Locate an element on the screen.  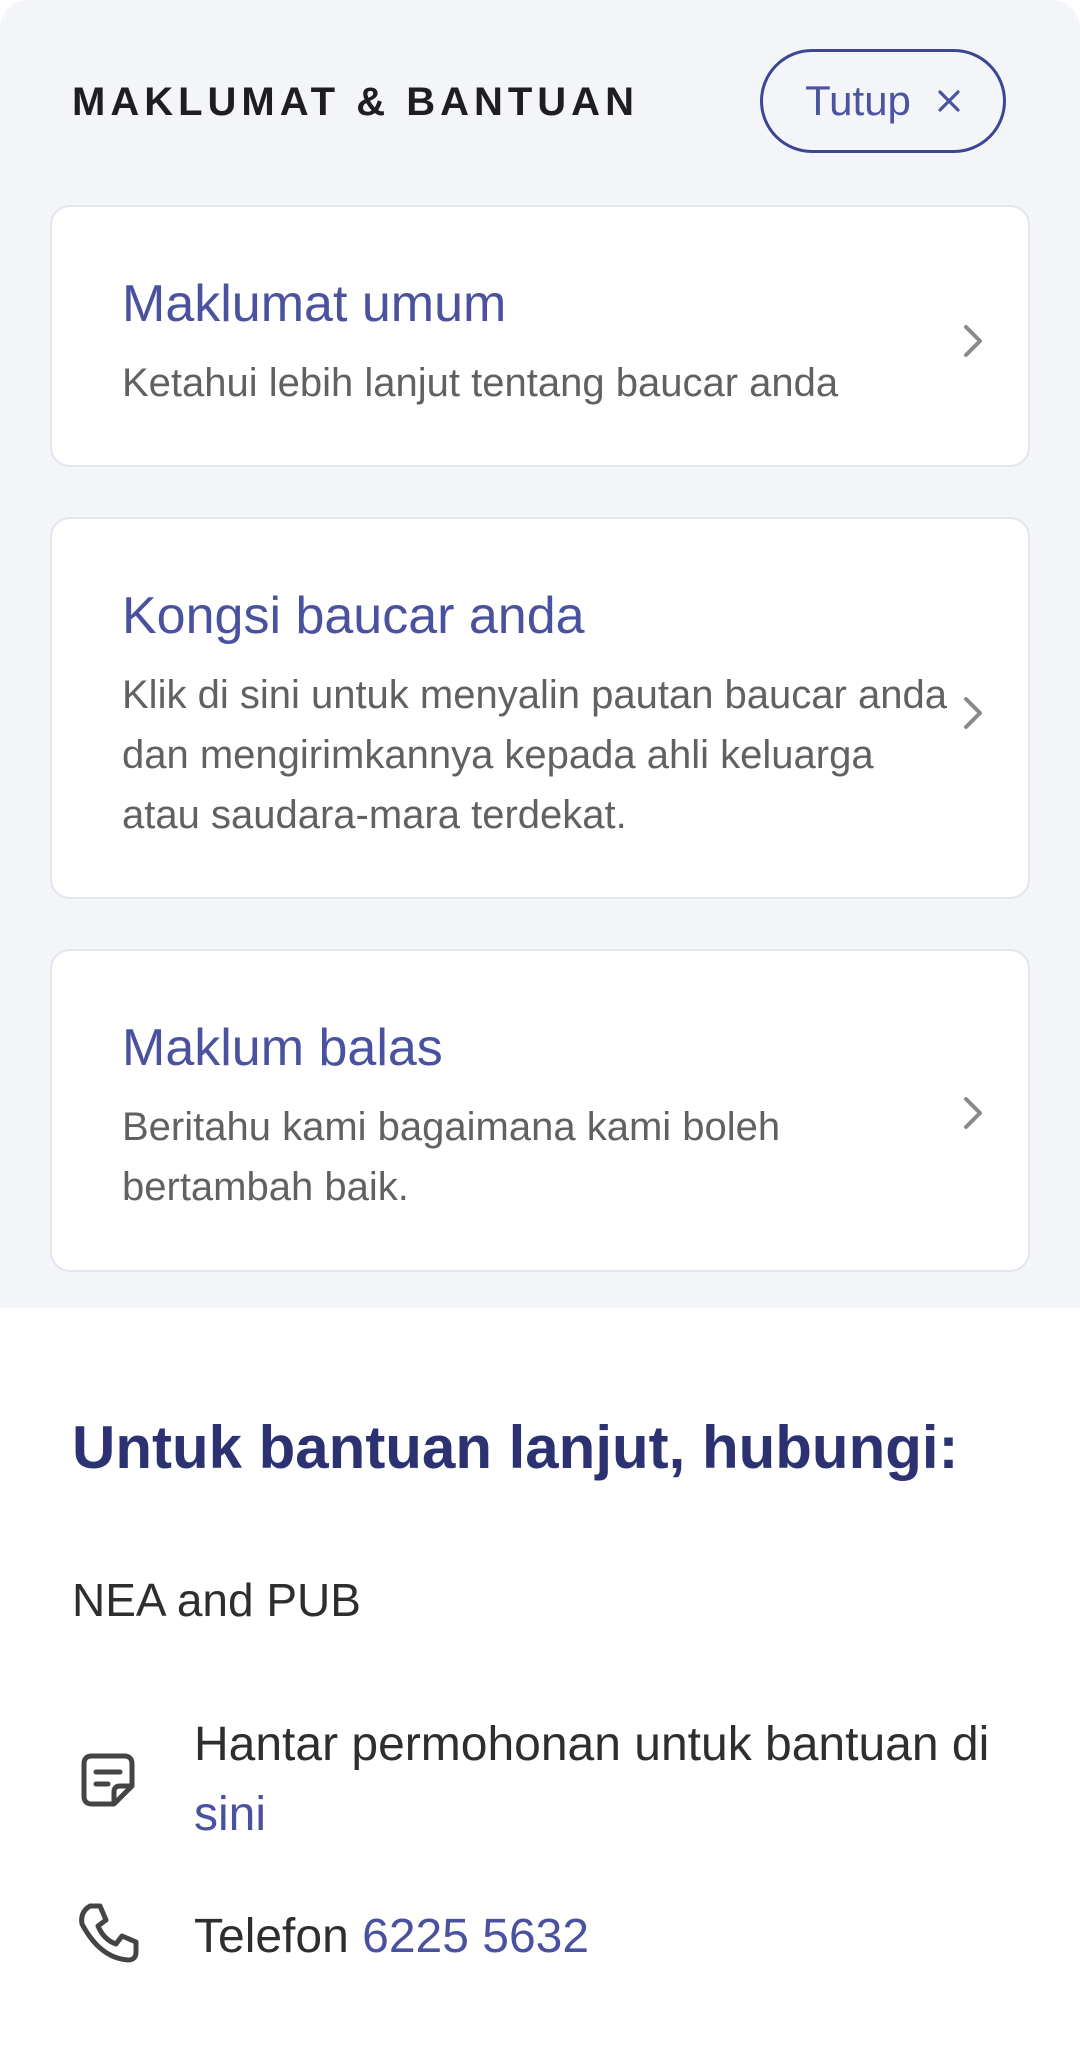
phone-row: Telefon 6225 5632 is located at coordinates (542, 1938).